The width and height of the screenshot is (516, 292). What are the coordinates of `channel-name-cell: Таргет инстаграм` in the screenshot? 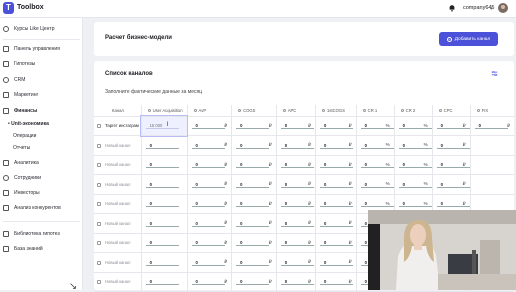 It's located at (118, 126).